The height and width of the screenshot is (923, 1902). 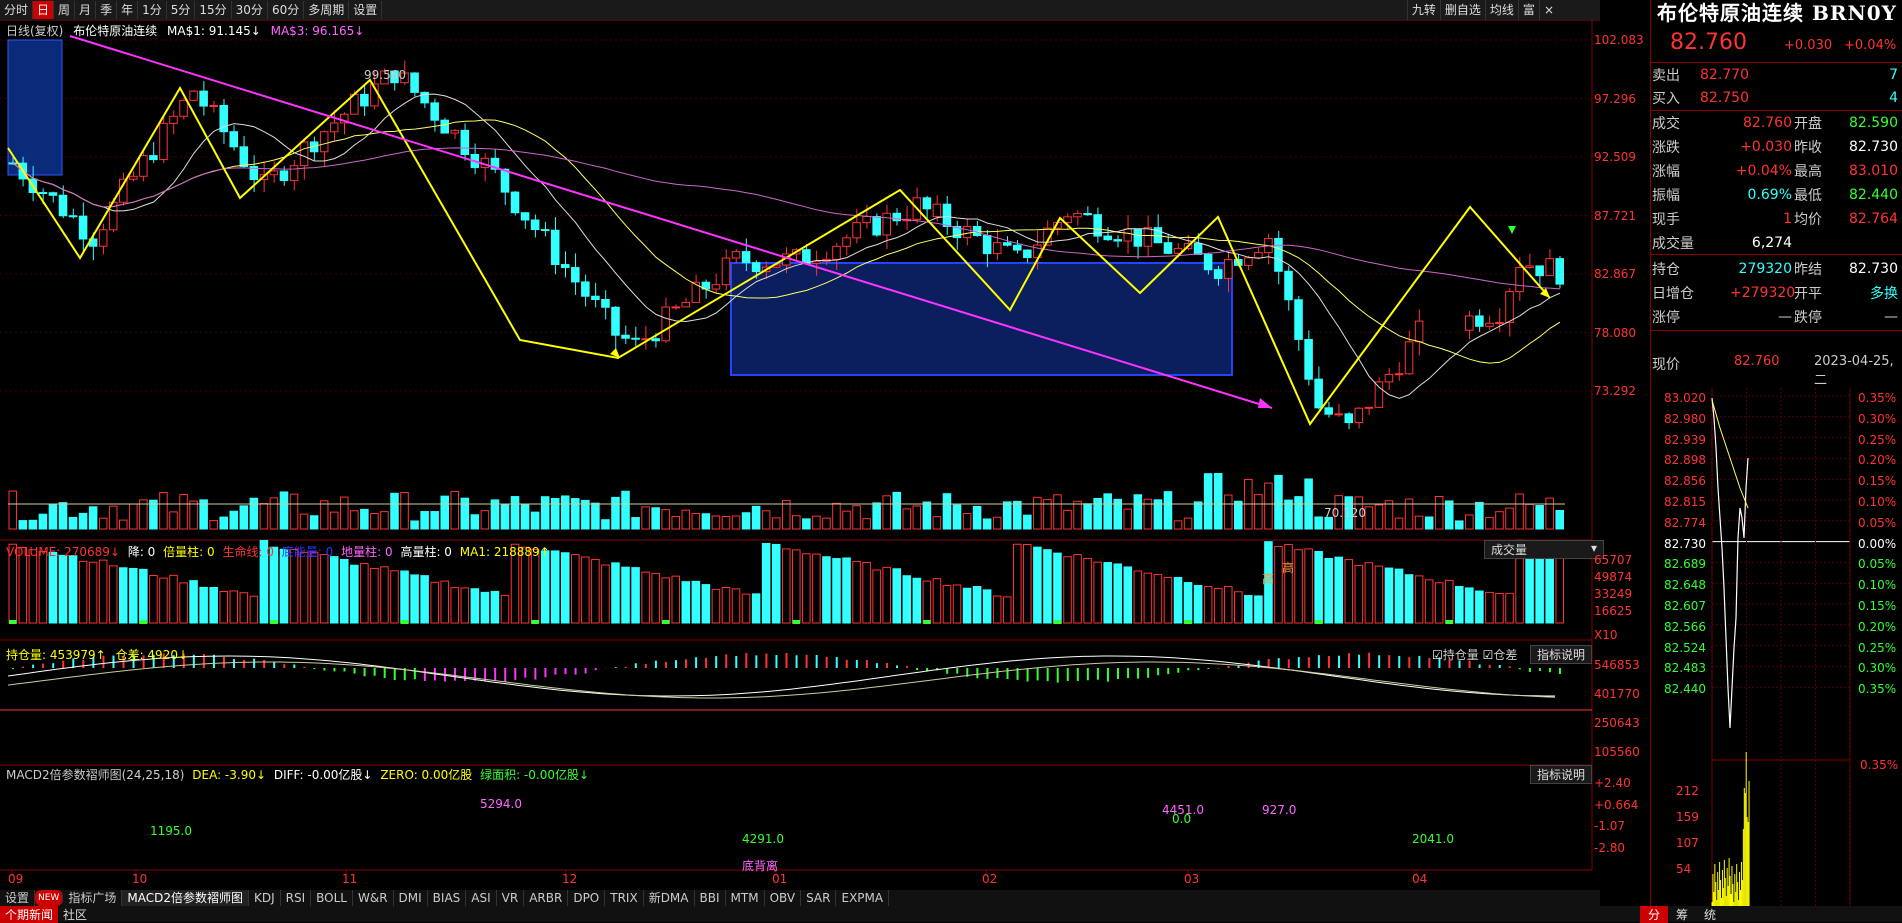 I want to click on period-11: 多周期, so click(x=327, y=10).